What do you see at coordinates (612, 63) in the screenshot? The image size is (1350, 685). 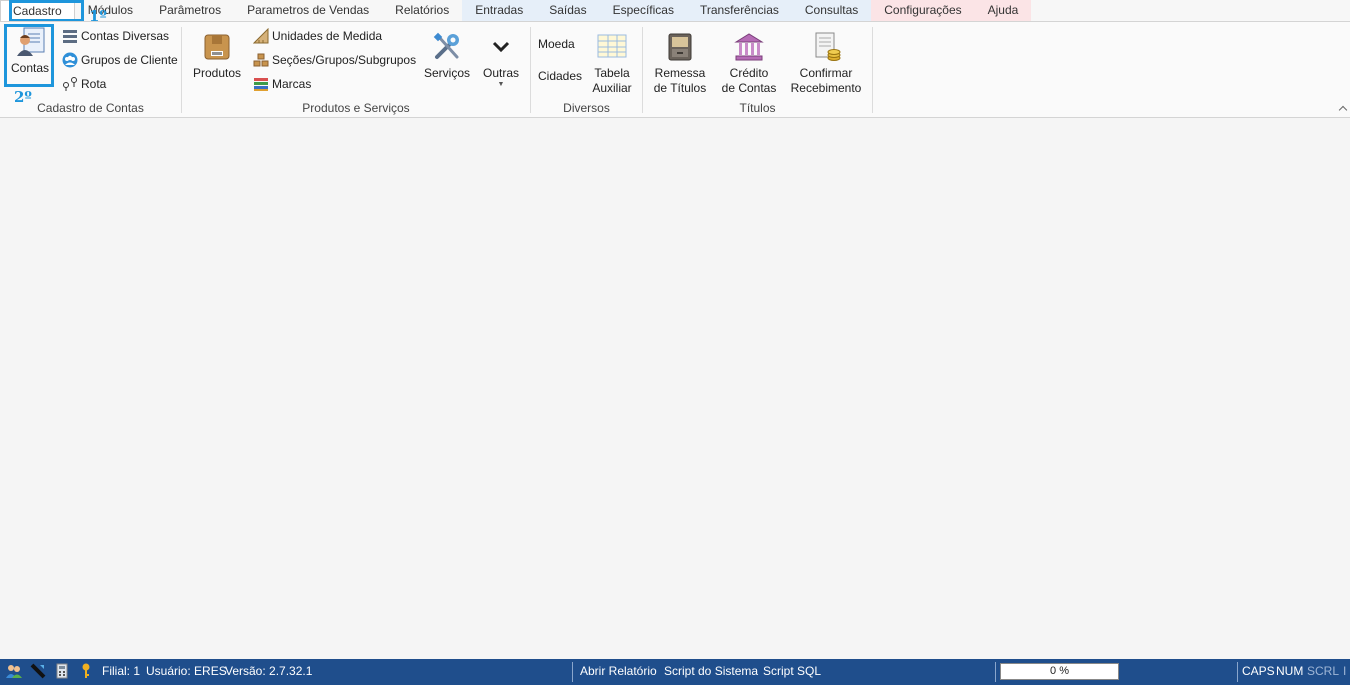 I see `tabela-auxiliar-button: Tabela Auxiliar` at bounding box center [612, 63].